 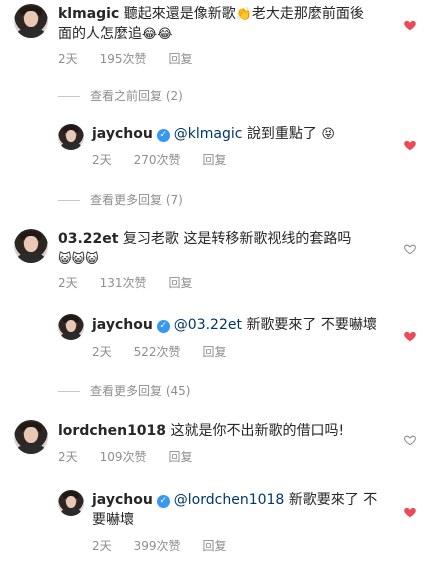 What do you see at coordinates (88, 239) in the screenshot?
I see `comment-username: 03.22et` at bounding box center [88, 239].